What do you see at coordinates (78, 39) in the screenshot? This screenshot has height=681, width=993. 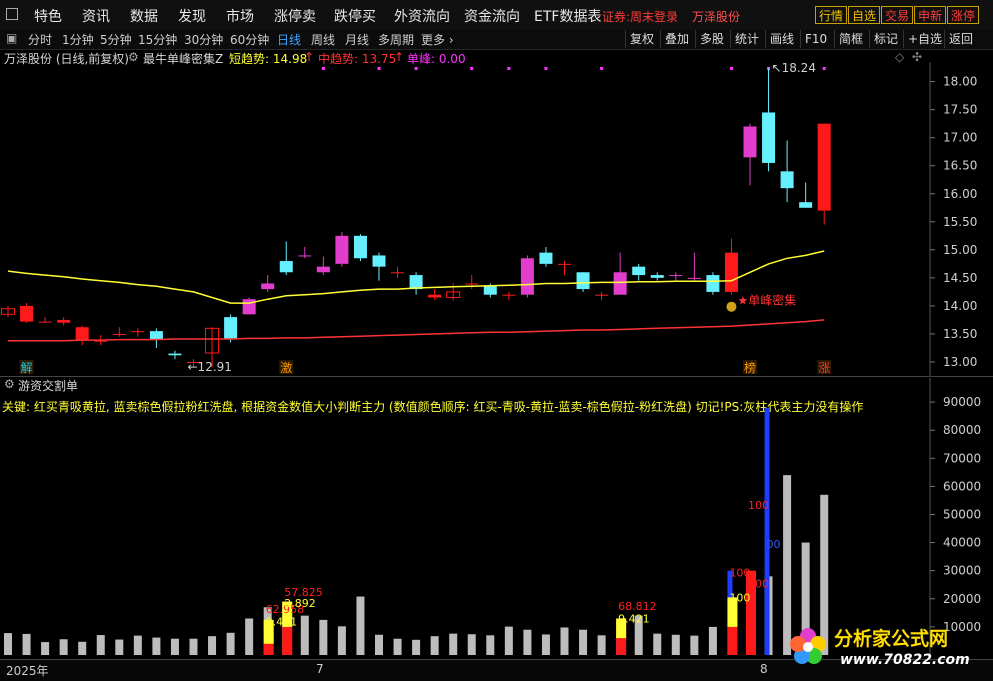 I see `period-1min: 1分钟` at bounding box center [78, 39].